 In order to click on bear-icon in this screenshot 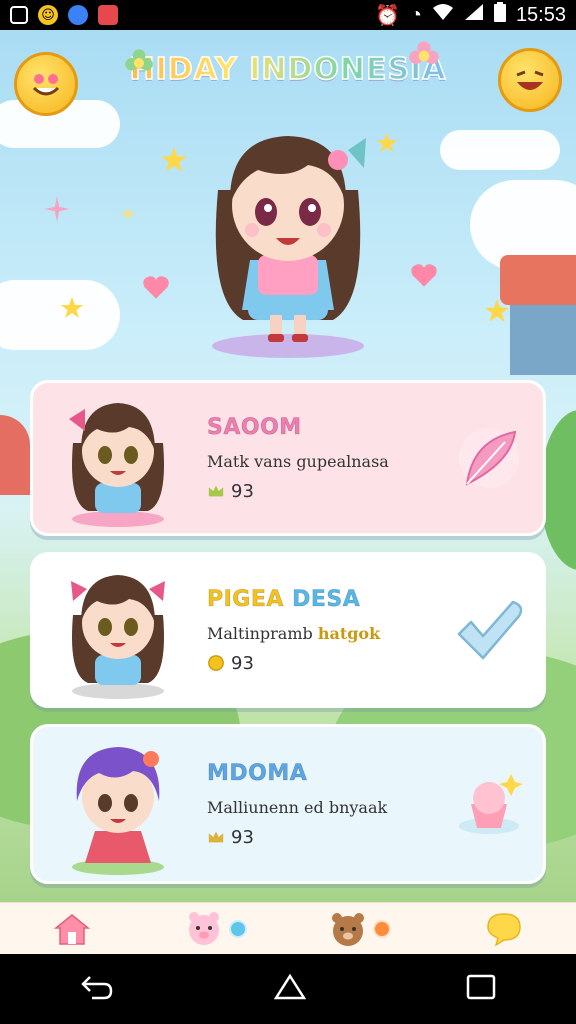, I will do `click(348, 929)`.